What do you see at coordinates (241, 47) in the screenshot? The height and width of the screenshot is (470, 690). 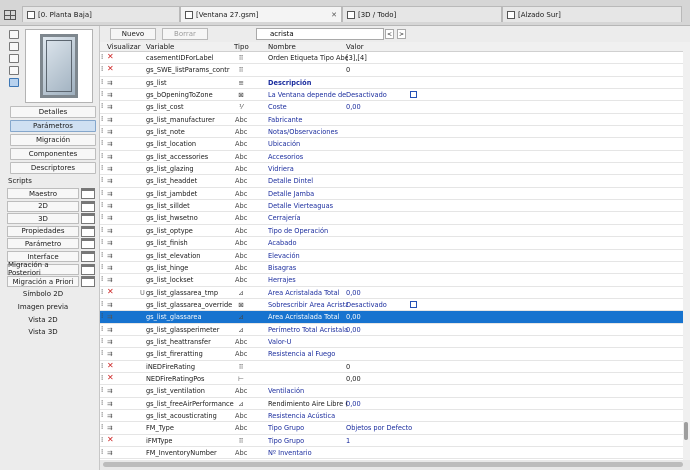 I see `col-tipo: Tipo` at bounding box center [241, 47].